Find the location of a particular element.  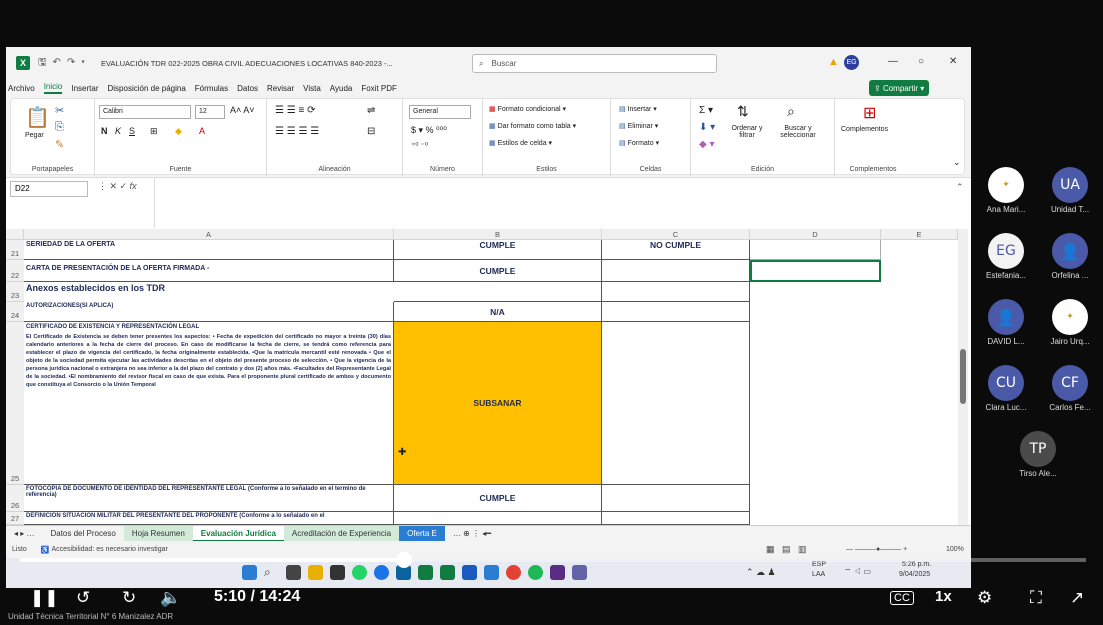

cell-b23 is located at coordinates (498, 292).